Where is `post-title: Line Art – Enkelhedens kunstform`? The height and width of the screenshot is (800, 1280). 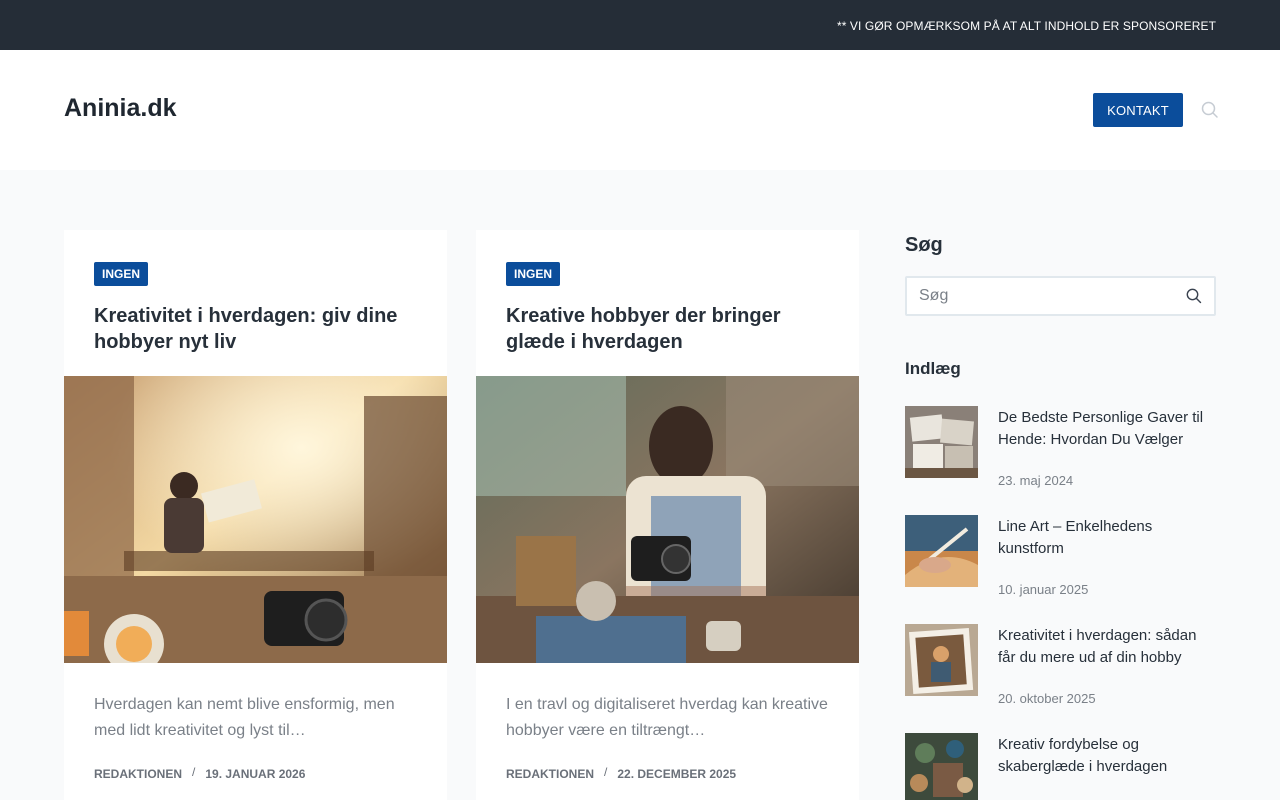 post-title: Line Art – Enkelhedens kunstform is located at coordinates (1107, 538).